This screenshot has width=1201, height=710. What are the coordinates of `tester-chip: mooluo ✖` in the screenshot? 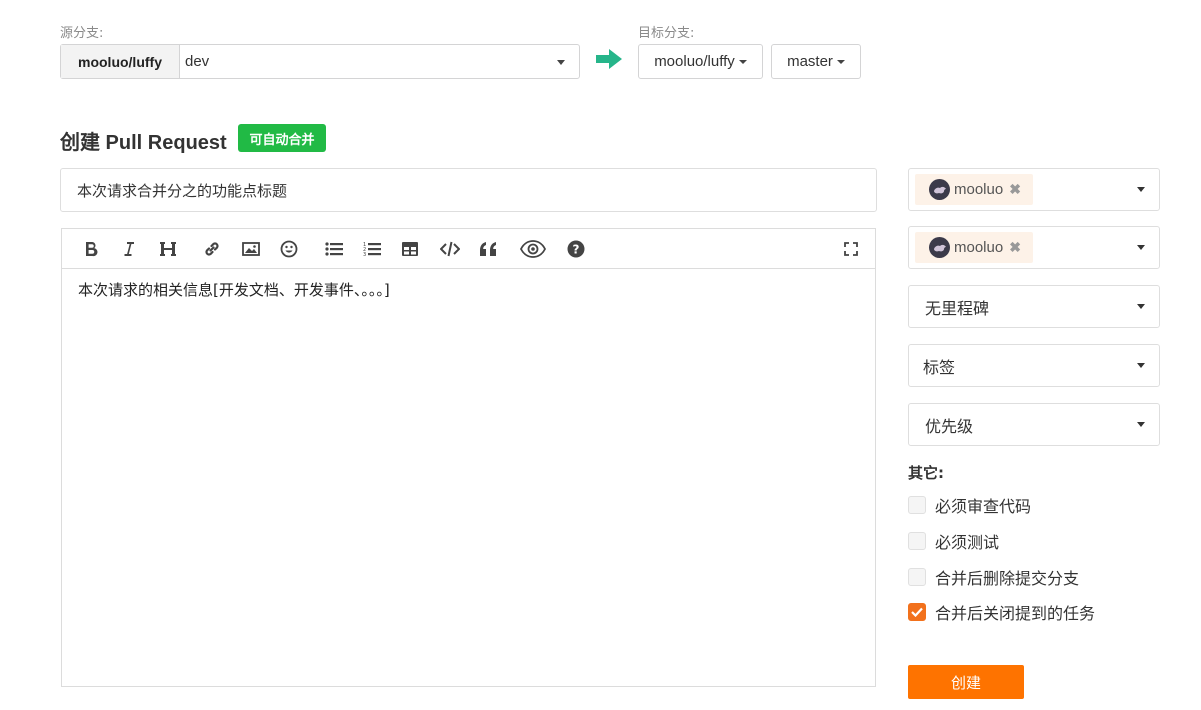 It's located at (974, 247).